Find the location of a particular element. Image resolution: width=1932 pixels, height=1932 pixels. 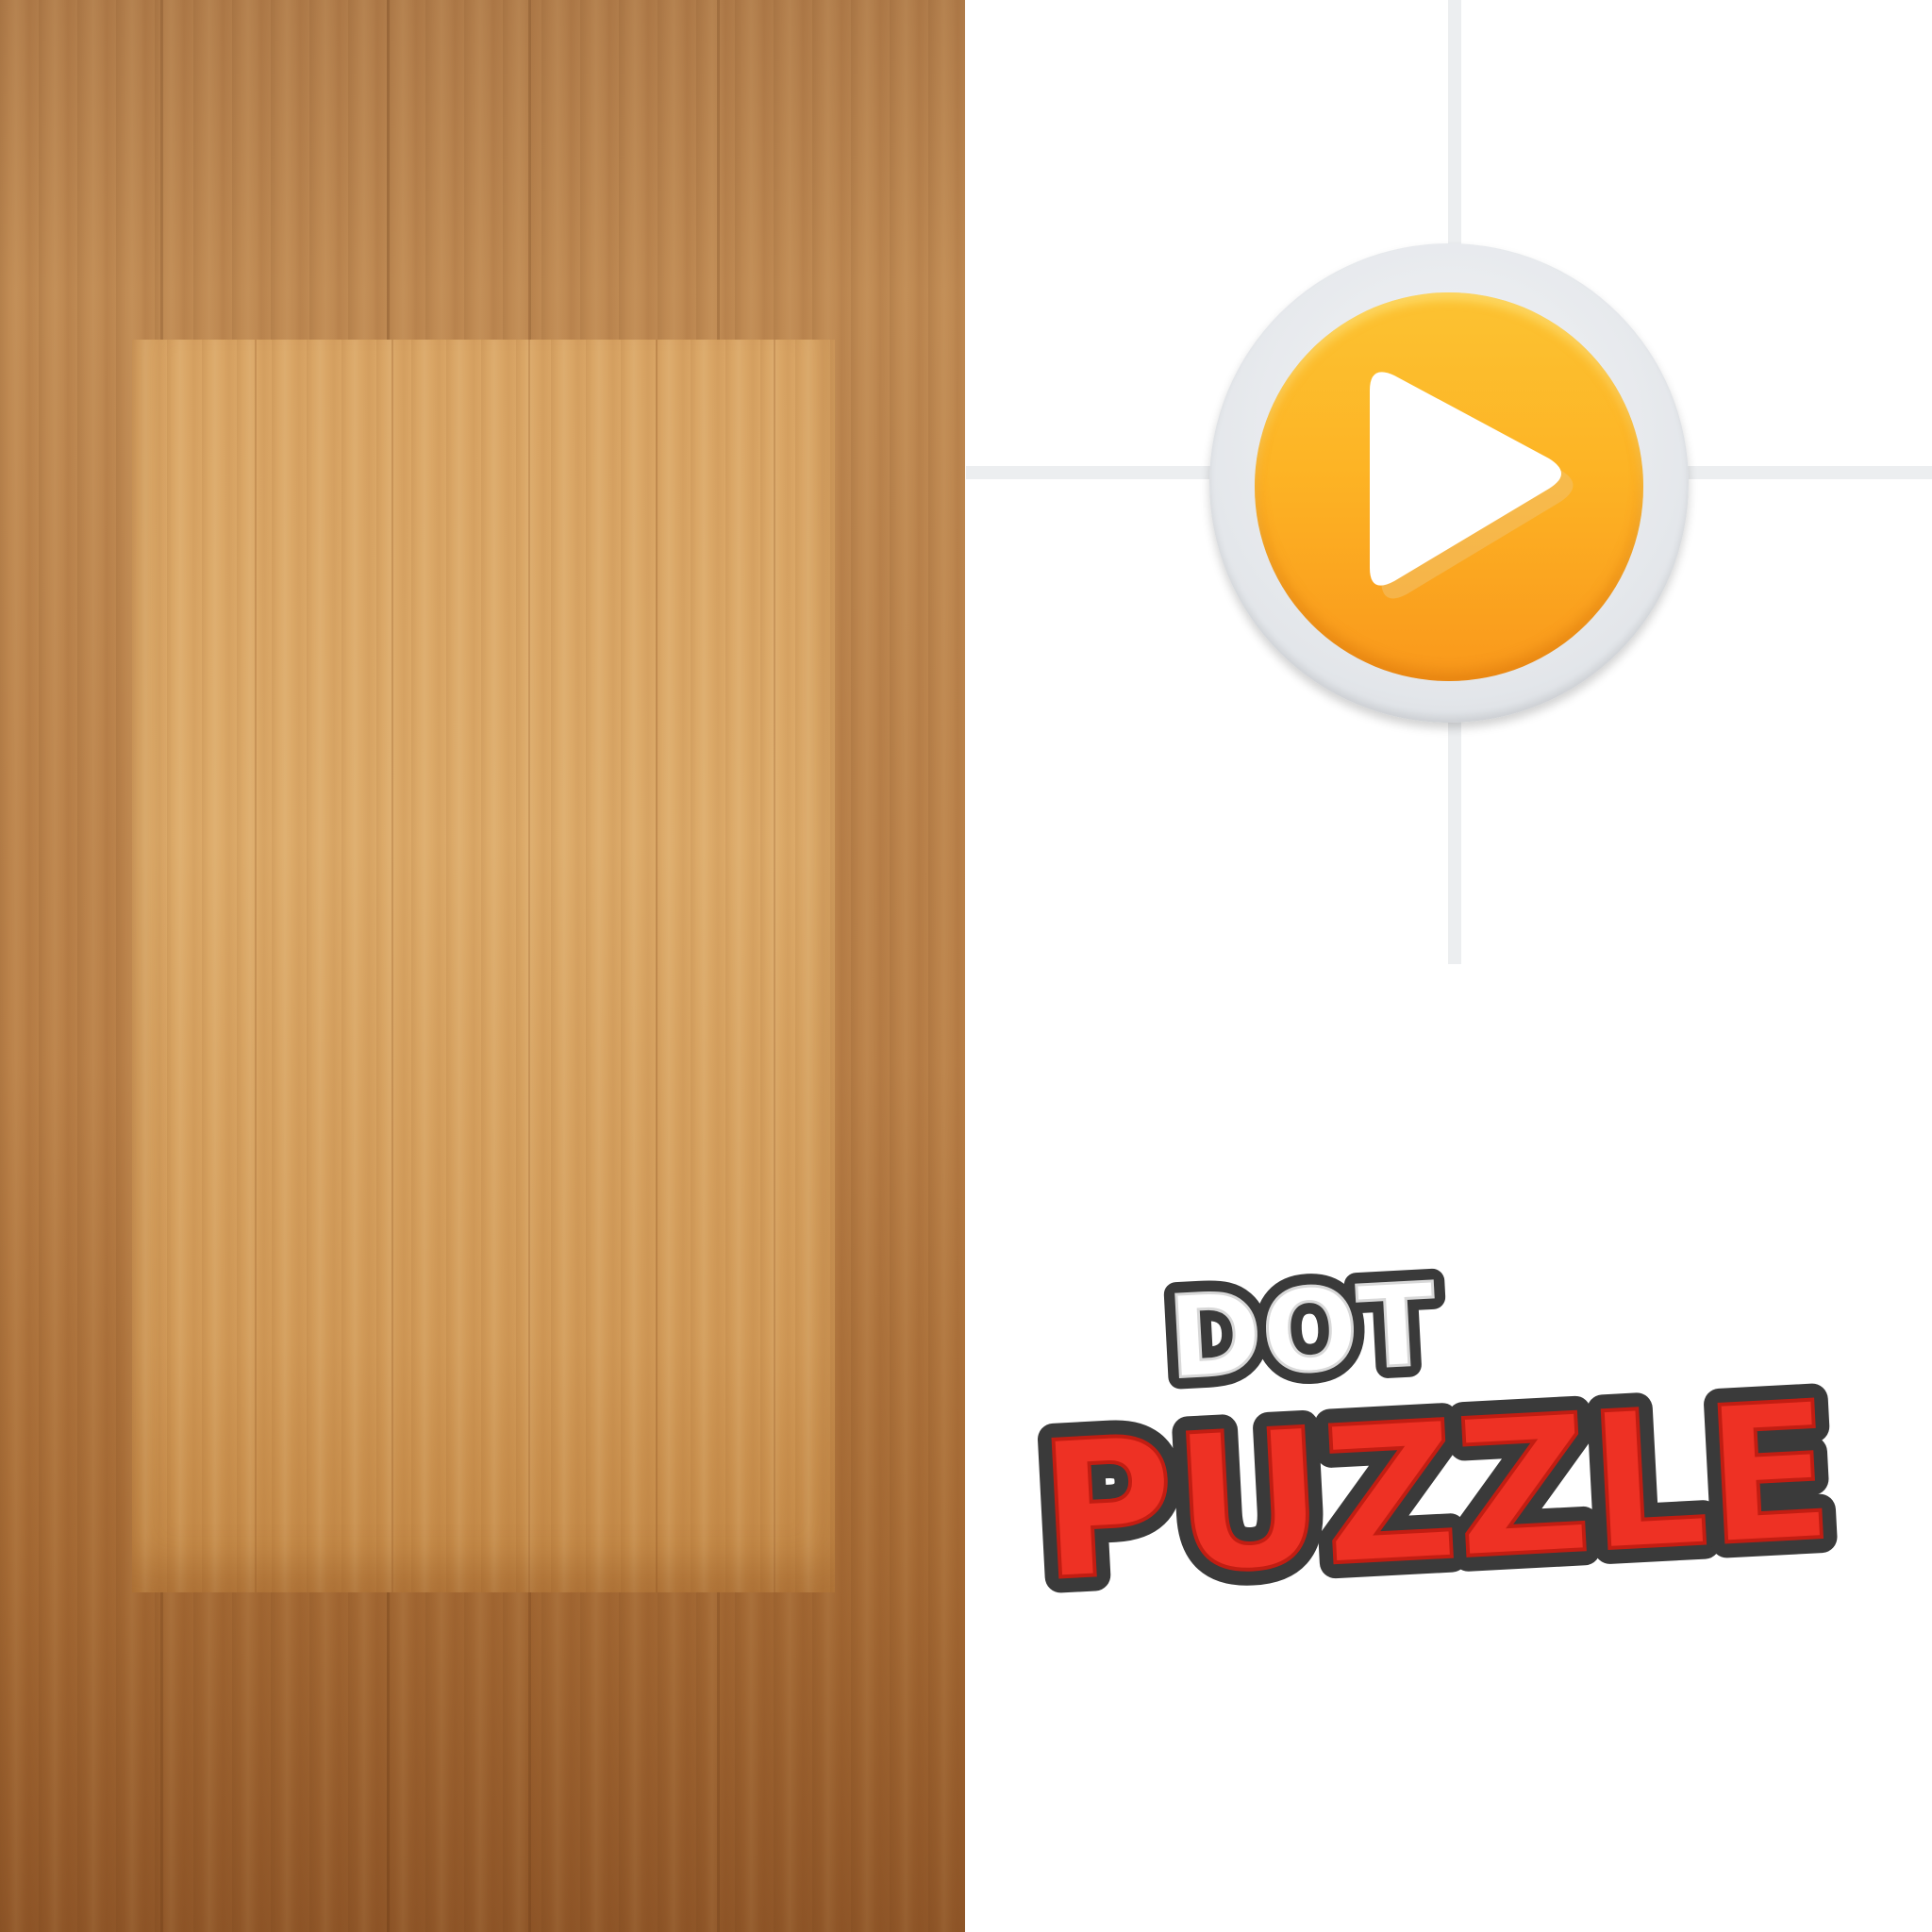

logo-graphic: DOT DOT PUZZLE PUZZLE is located at coordinates (1437, 1443).